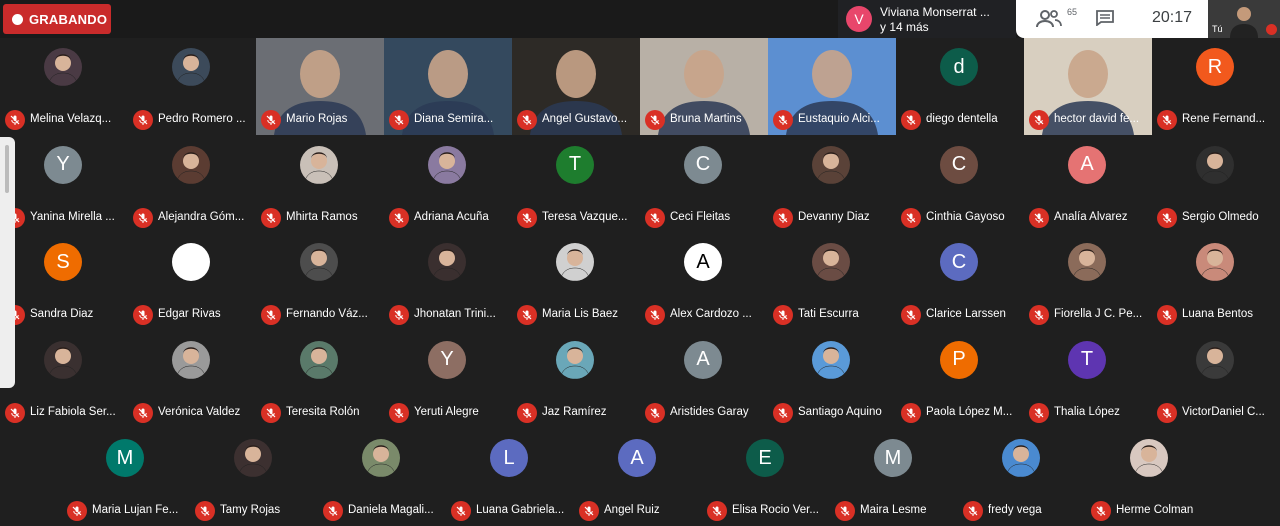 This screenshot has height=526, width=1280. What do you see at coordinates (1091, 216) in the screenshot?
I see `participant-name: Analía Alvarez` at bounding box center [1091, 216].